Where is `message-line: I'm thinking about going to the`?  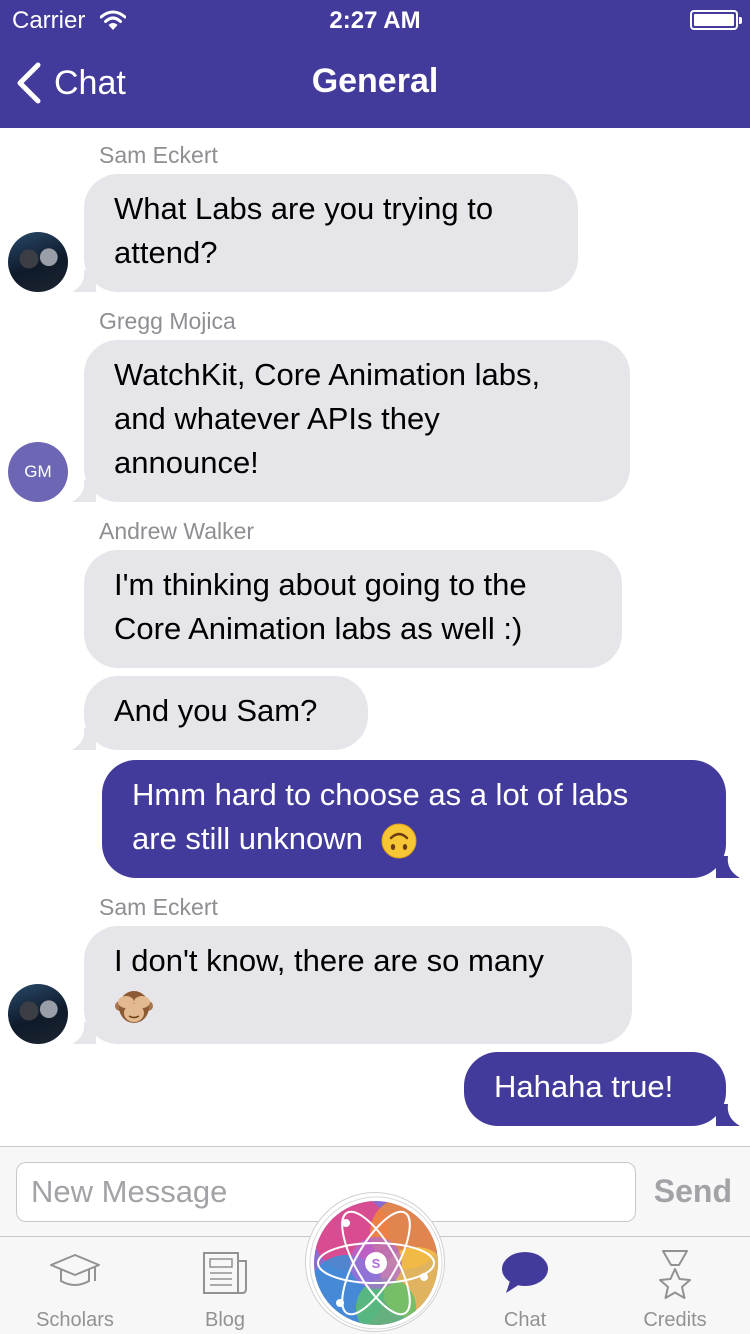 message-line: I'm thinking about going to the is located at coordinates (320, 584).